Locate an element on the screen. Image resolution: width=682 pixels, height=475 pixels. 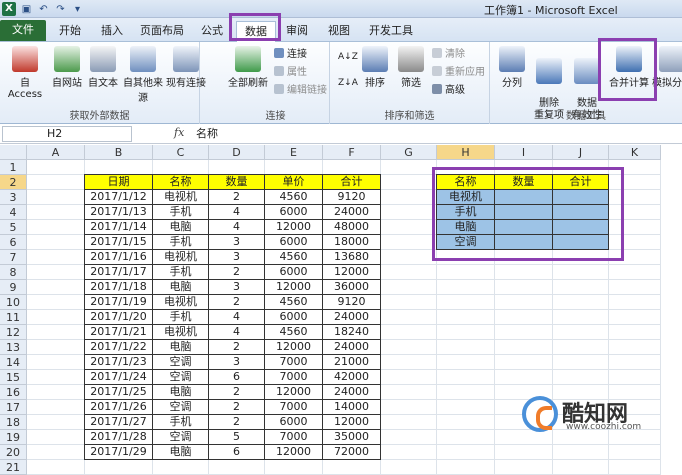
customize-icon: ▾ is located at coordinates (77, 9).